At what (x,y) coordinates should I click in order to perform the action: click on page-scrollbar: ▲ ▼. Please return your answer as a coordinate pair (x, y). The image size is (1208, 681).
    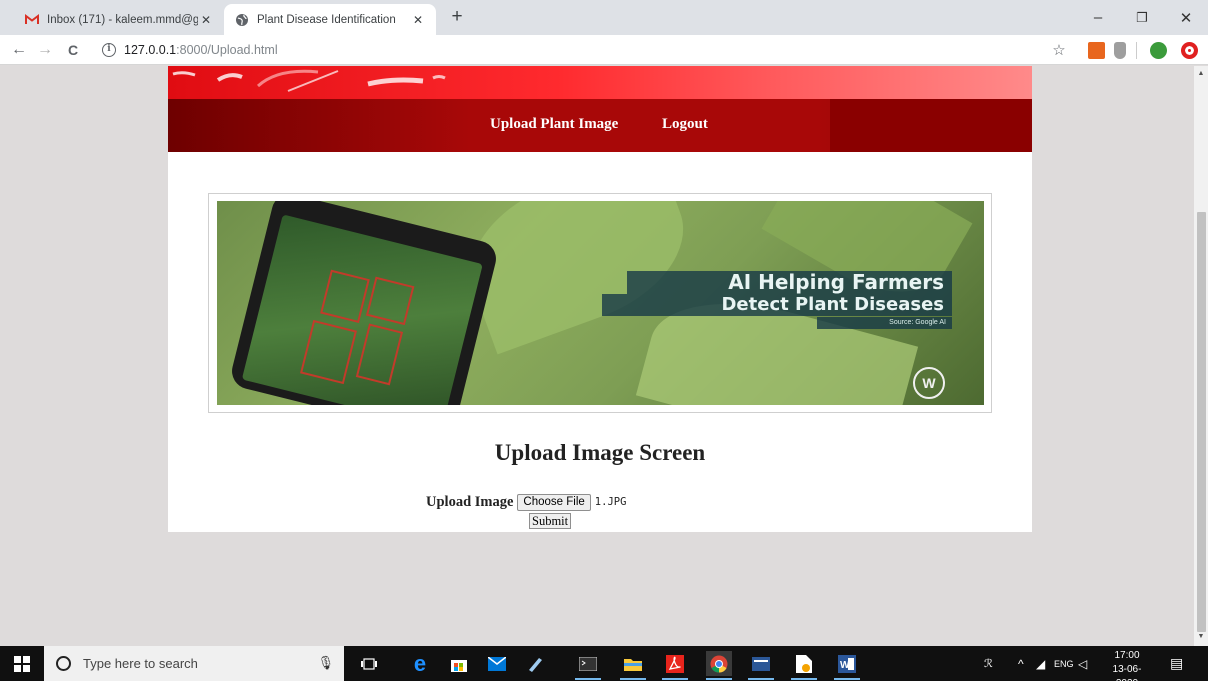
    Looking at the image, I should click on (1201, 356).